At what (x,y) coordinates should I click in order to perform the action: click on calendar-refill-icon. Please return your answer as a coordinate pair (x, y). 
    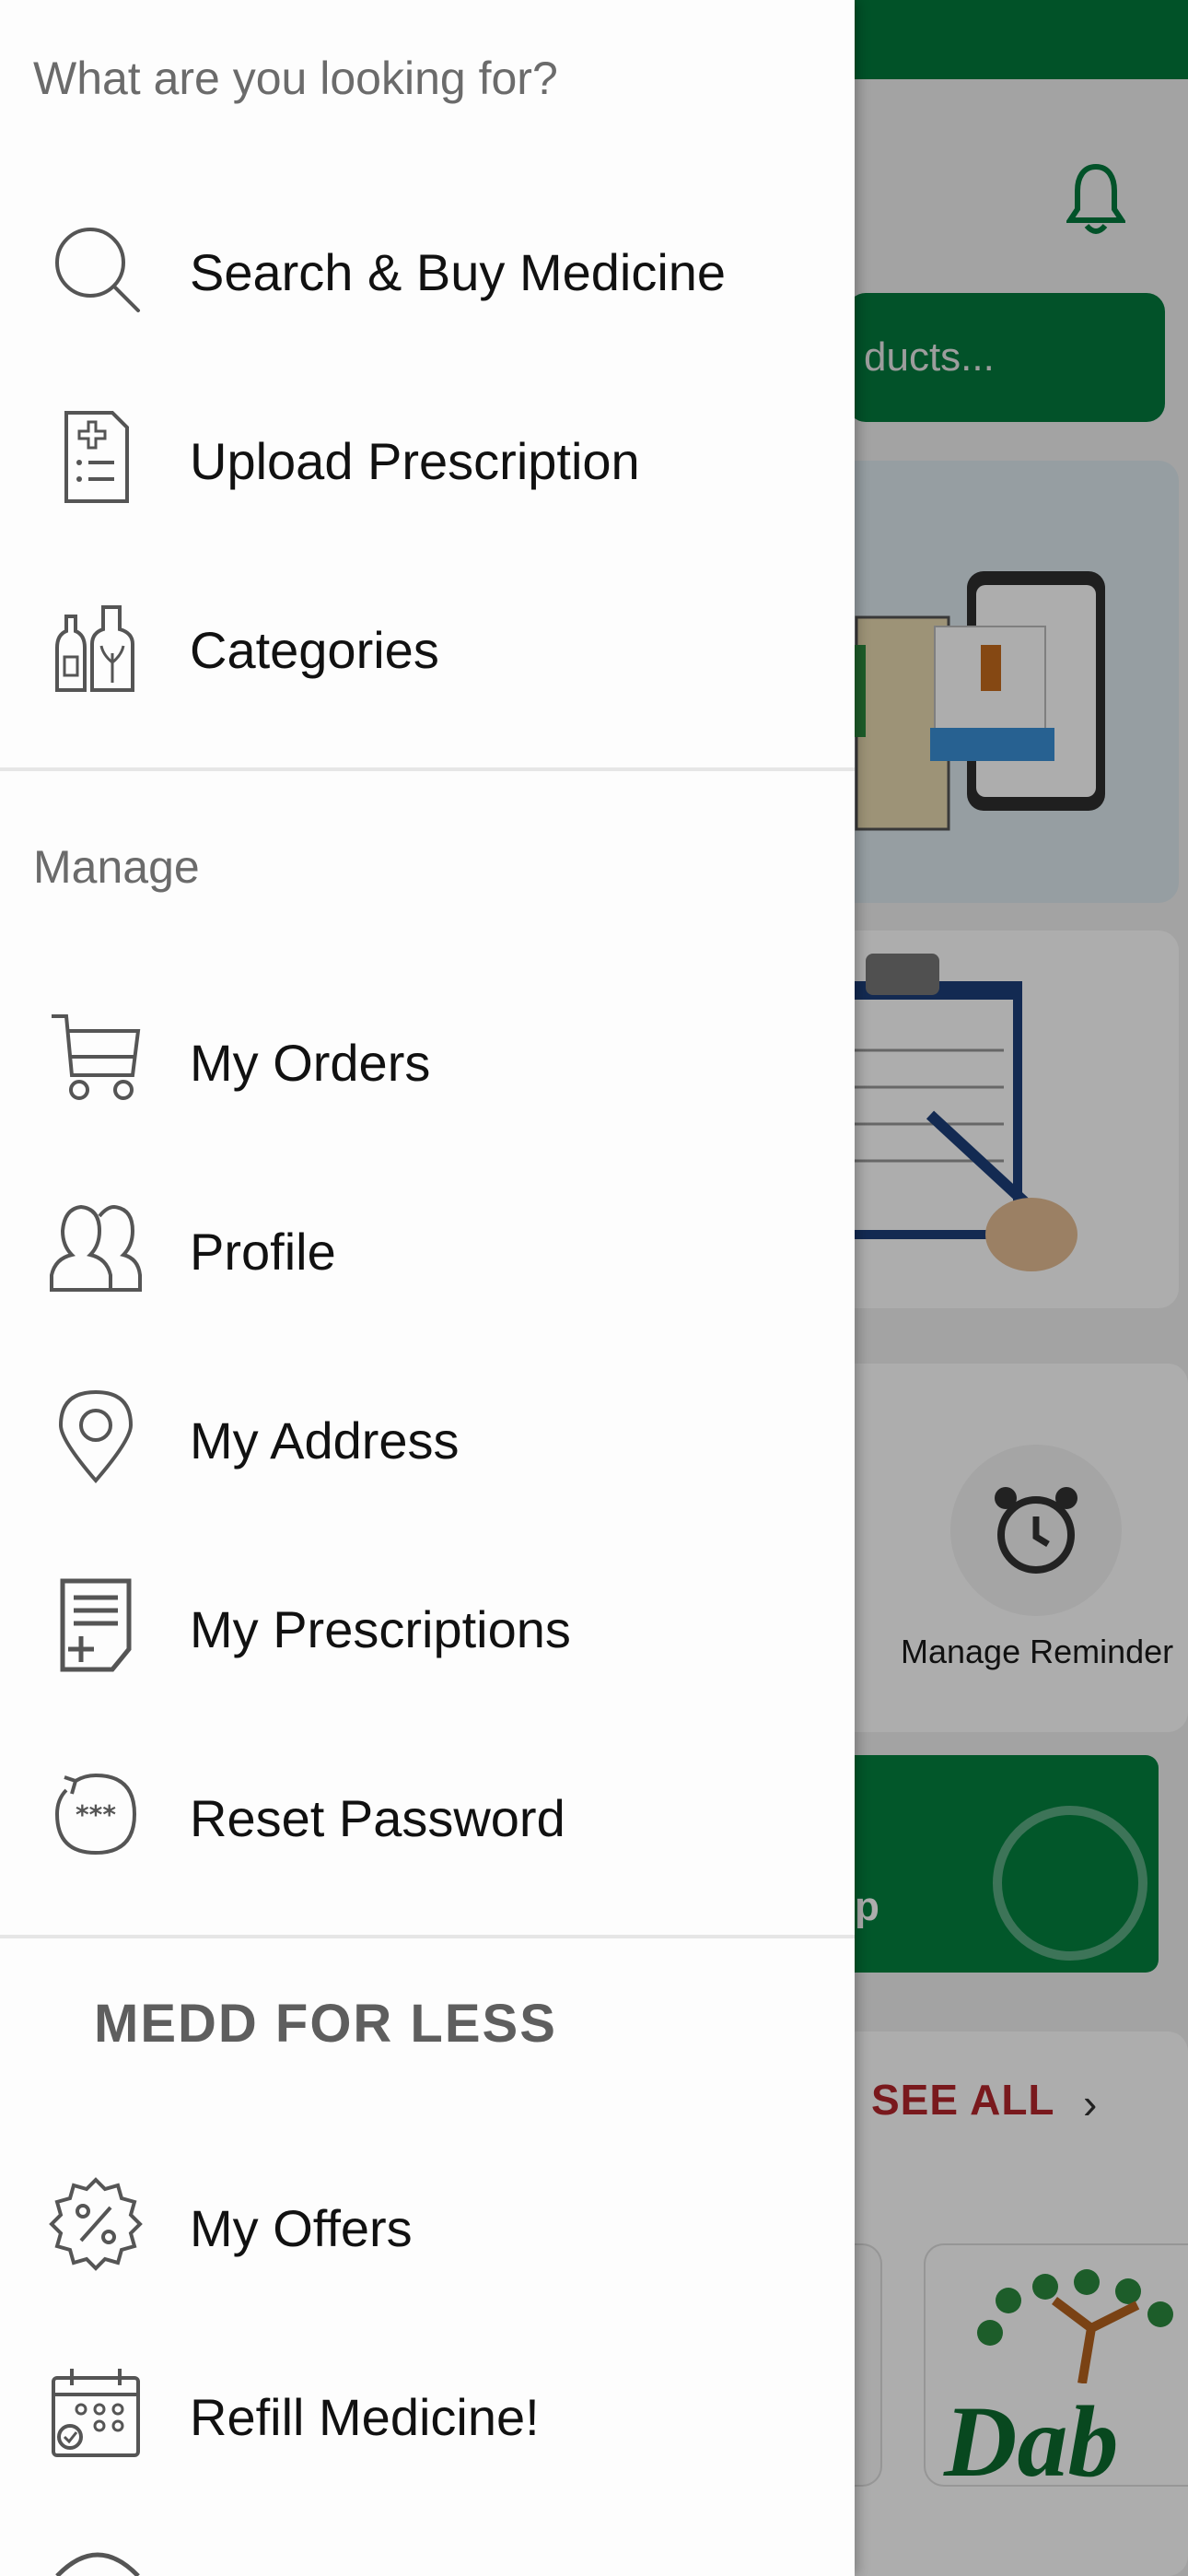
    Looking at the image, I should click on (96, 2413).